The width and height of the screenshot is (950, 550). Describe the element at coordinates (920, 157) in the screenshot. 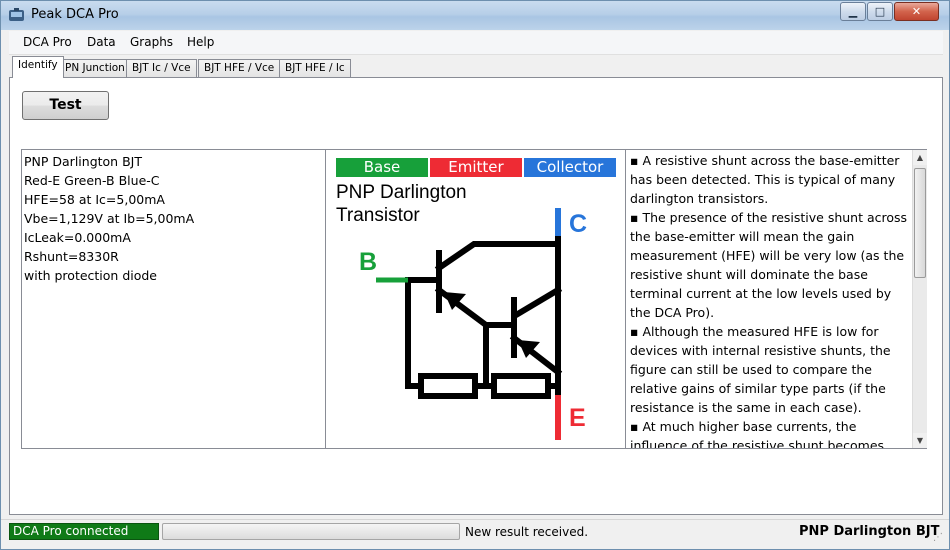

I see `scroll-up-icon: ▲` at that location.